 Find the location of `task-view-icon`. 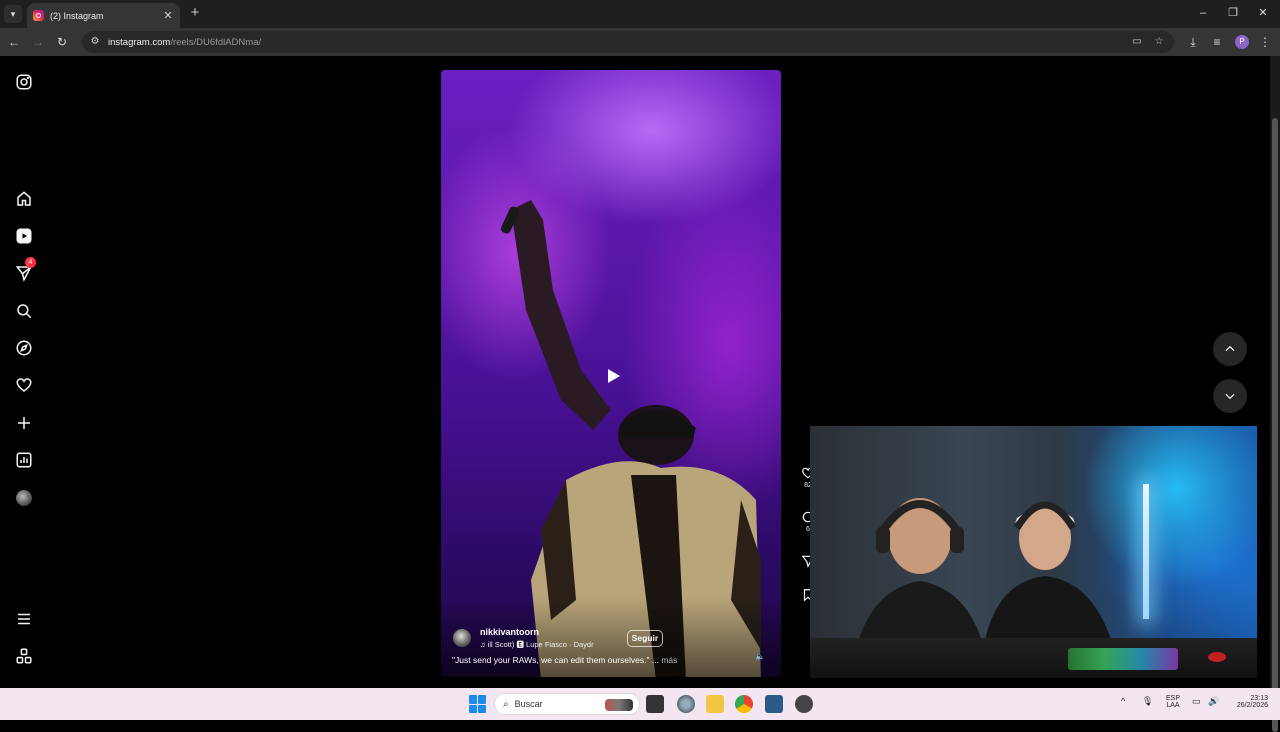

task-view-icon is located at coordinates (655, 704).